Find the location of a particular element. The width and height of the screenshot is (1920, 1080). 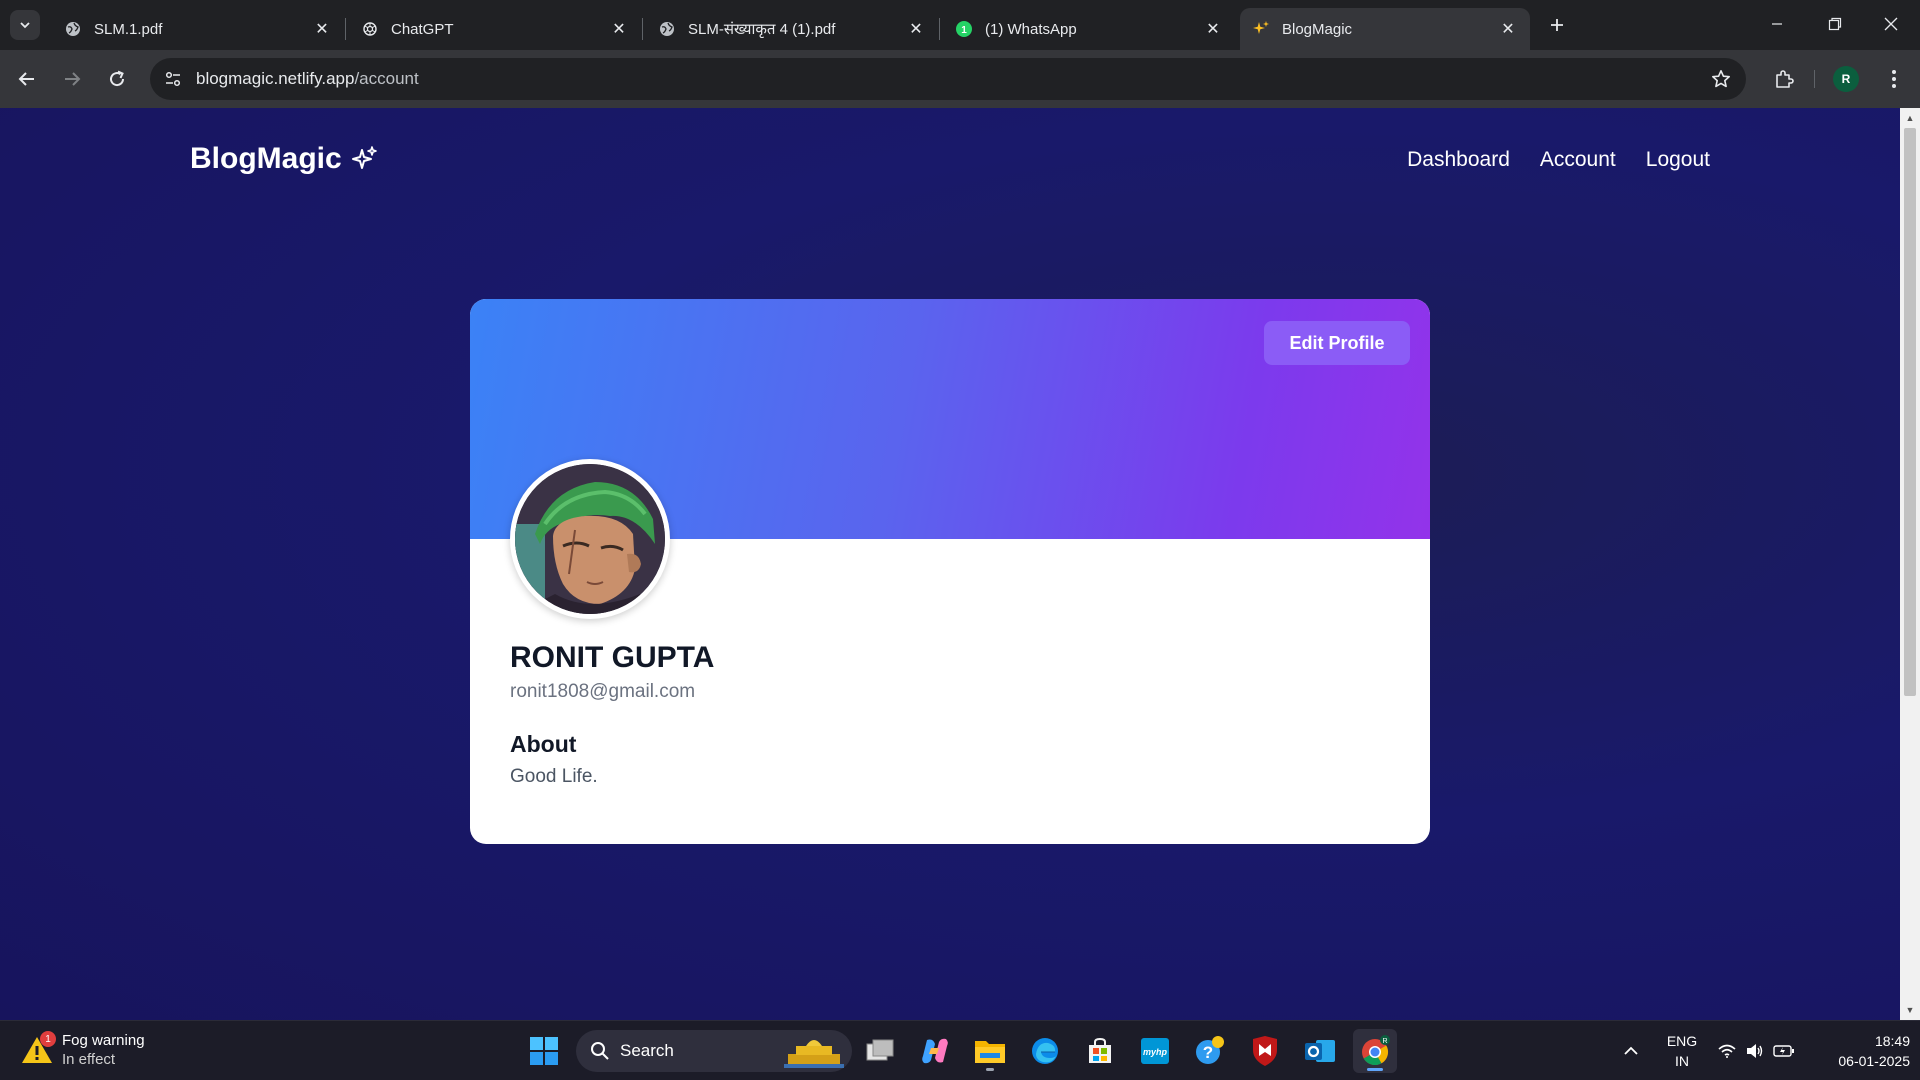

arrow-left-icon is located at coordinates (26, 79).